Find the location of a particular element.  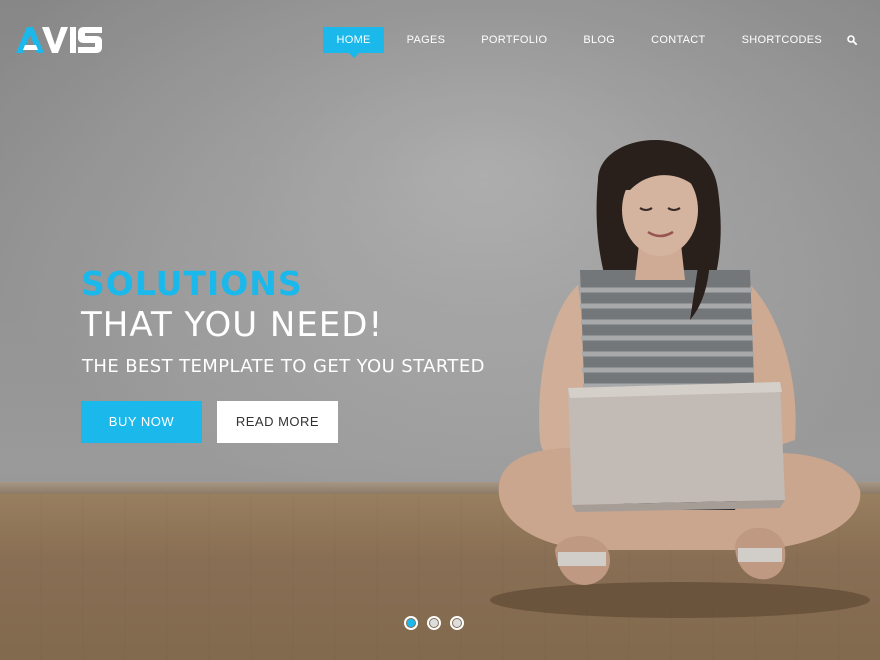

nav-item-contact: CONTACT is located at coordinates (678, 40).